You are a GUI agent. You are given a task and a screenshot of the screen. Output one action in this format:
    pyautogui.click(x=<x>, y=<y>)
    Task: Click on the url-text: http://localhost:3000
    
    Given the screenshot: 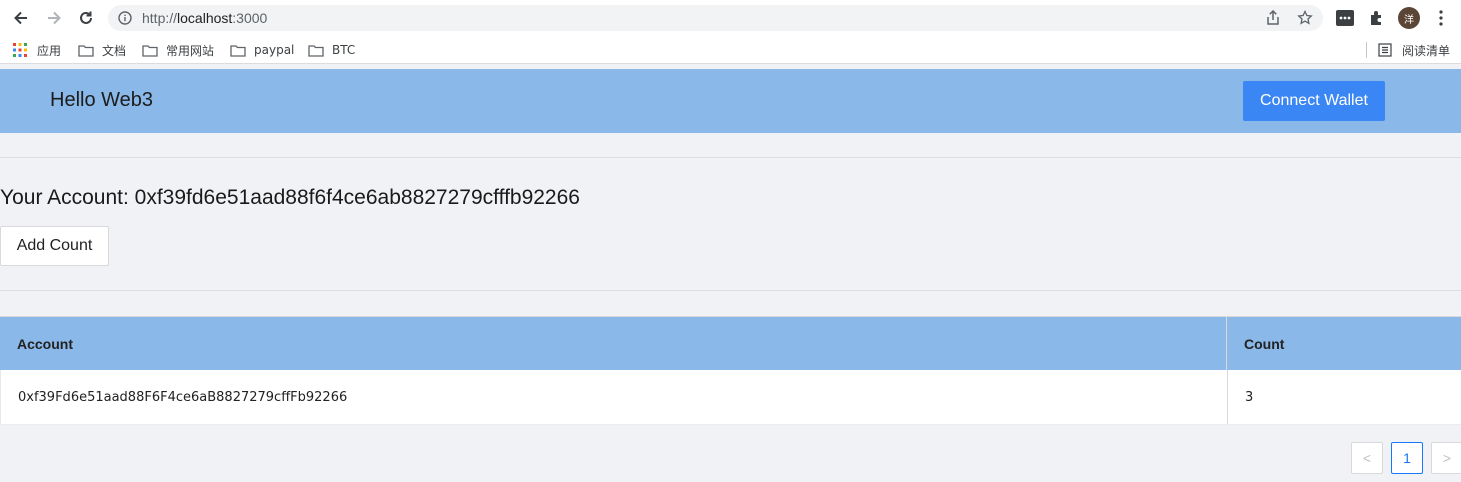 What is the action you would take?
    pyautogui.click(x=204, y=18)
    